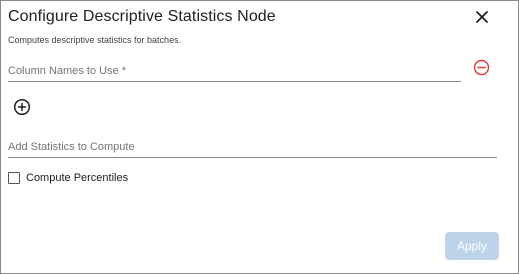 This screenshot has width=519, height=274. What do you see at coordinates (142, 16) in the screenshot?
I see `dialog-title: Configure Descriptive Statistics Node` at bounding box center [142, 16].